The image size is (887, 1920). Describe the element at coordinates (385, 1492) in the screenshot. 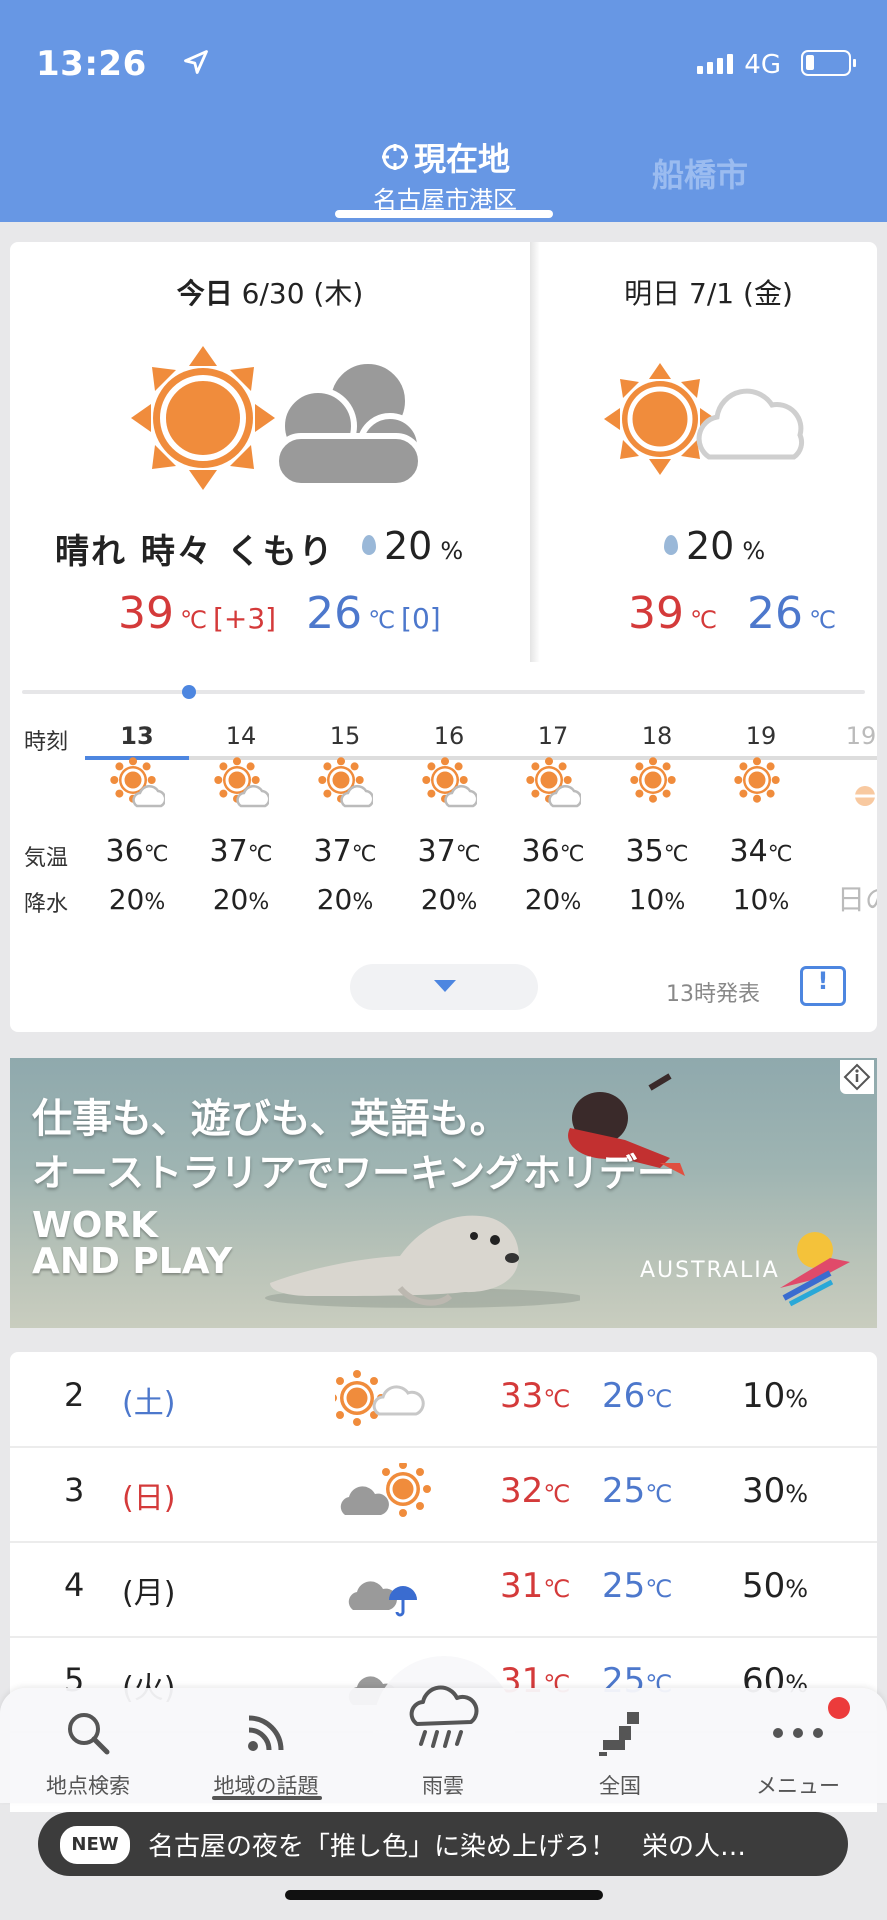

I see `cloud-sun-icon` at that location.